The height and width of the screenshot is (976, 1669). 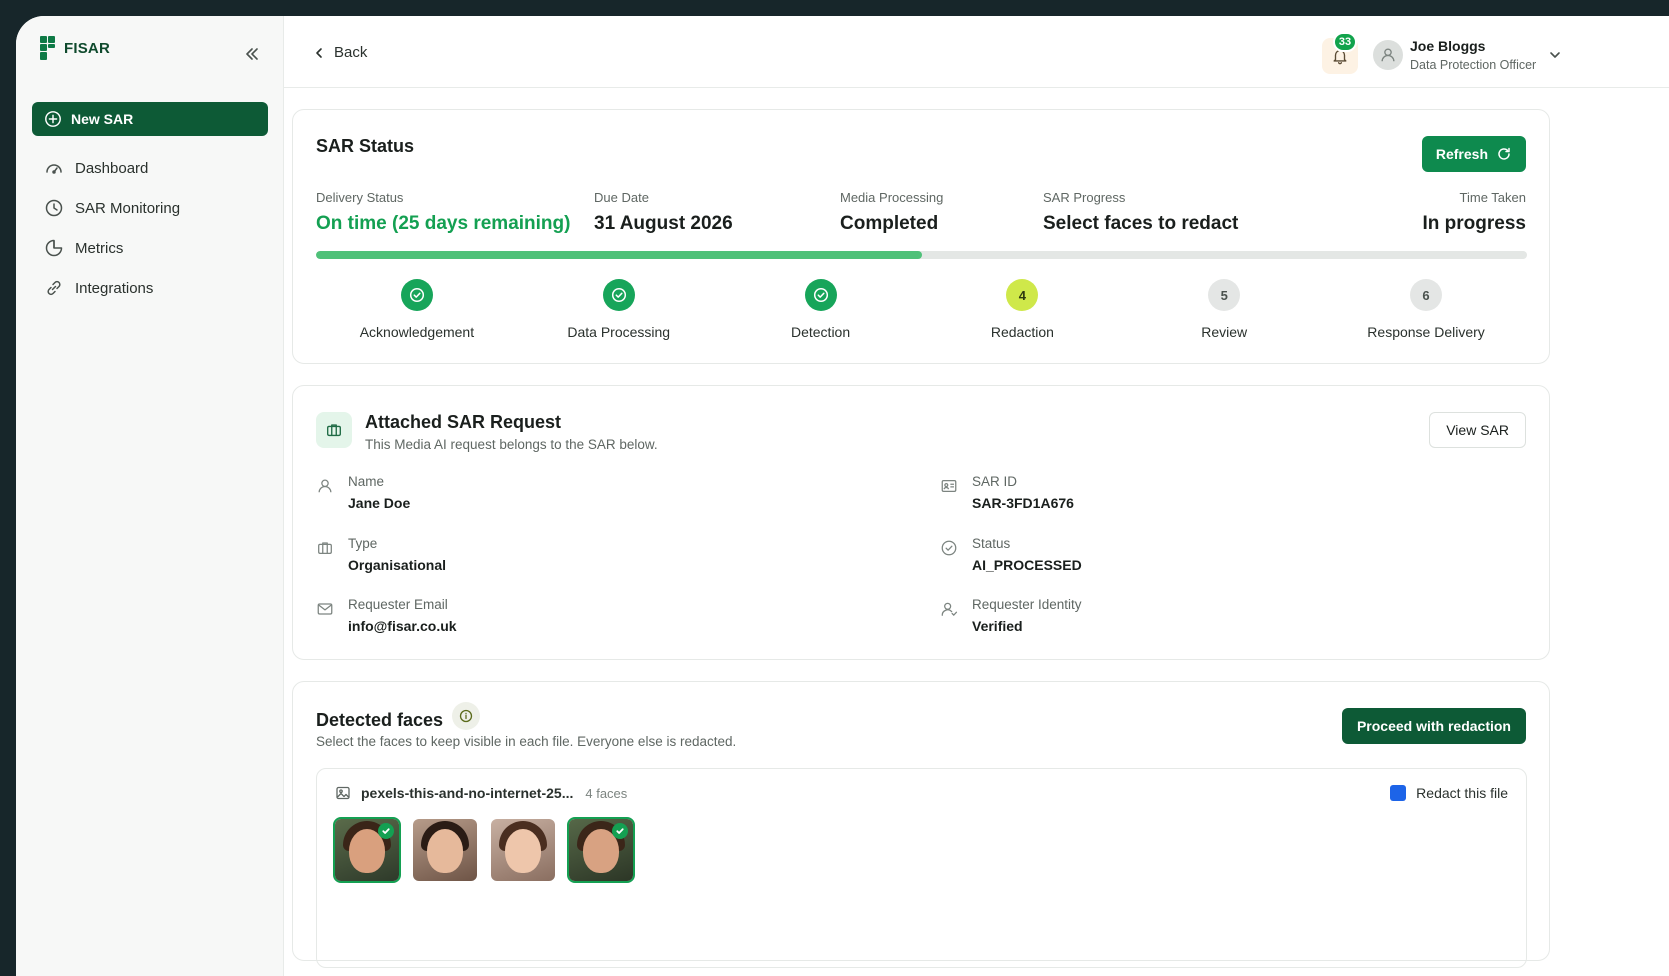 I want to click on gauge-icon, so click(x=54, y=169).